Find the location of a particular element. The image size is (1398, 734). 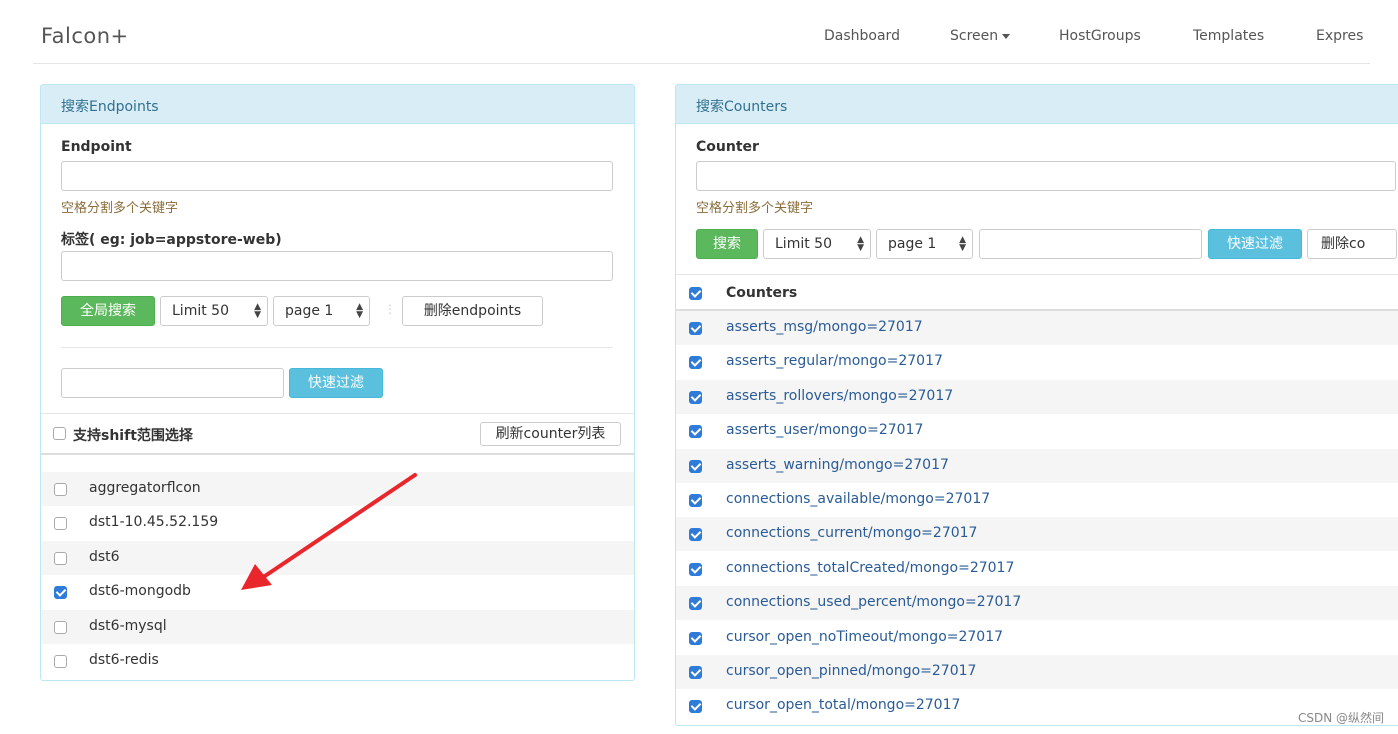

annotation-arrow is located at coordinates (329, 531).